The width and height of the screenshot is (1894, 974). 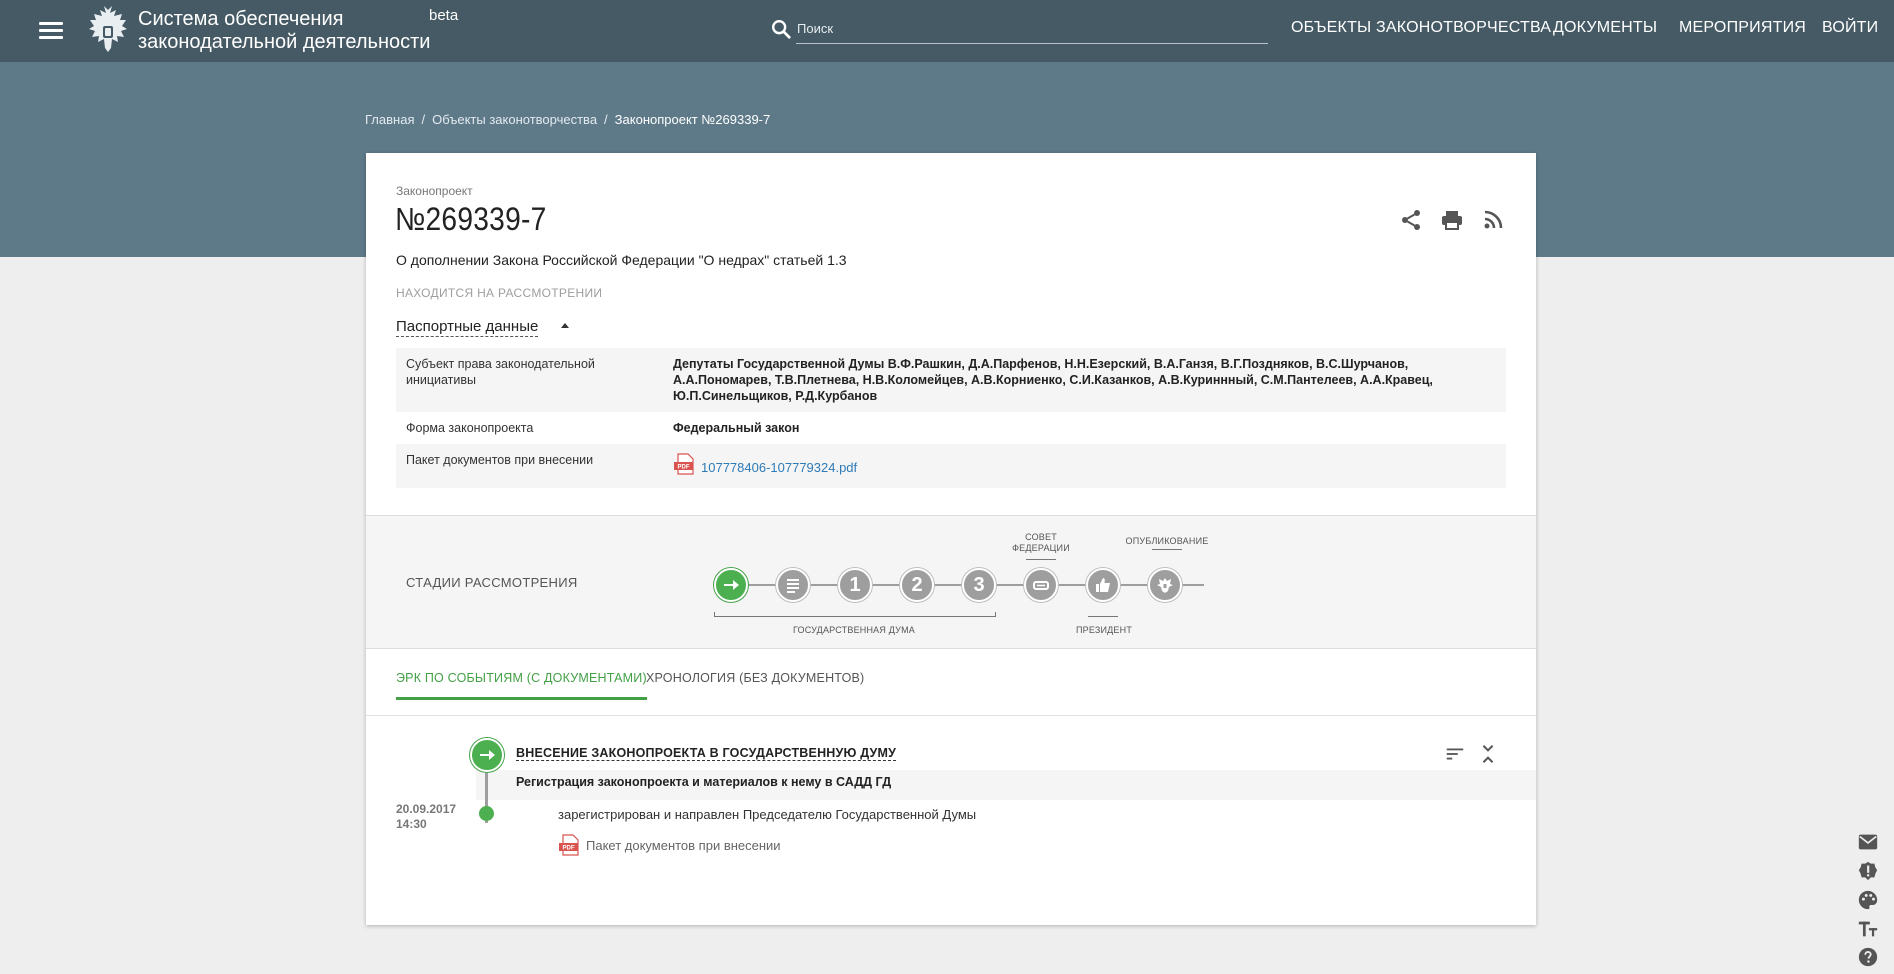 I want to click on event-document-link: PDF Пакет документов при внесении, so click(x=669, y=845).